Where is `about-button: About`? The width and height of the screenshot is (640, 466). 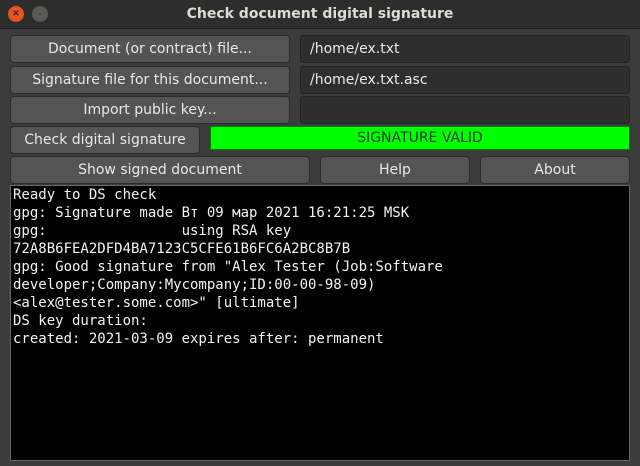
about-button: About is located at coordinates (555, 170).